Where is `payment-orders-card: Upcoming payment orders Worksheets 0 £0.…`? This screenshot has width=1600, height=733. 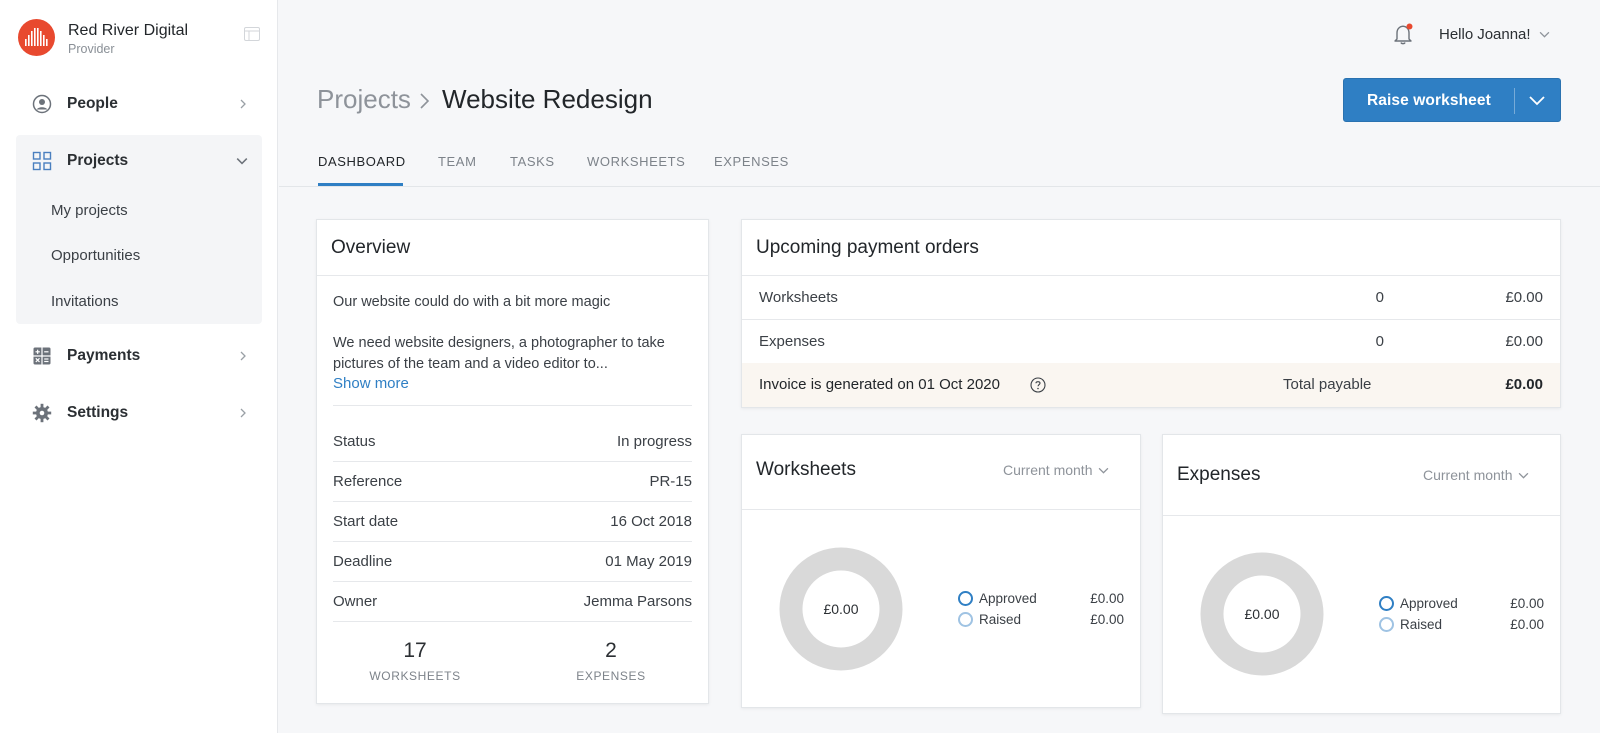
payment-orders-card: Upcoming payment orders Worksheets 0 £0.… is located at coordinates (1151, 313).